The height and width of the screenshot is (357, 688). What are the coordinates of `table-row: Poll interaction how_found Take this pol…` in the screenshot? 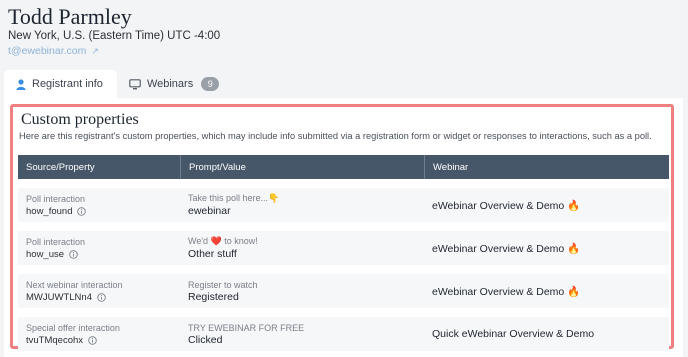 It's located at (343, 205).